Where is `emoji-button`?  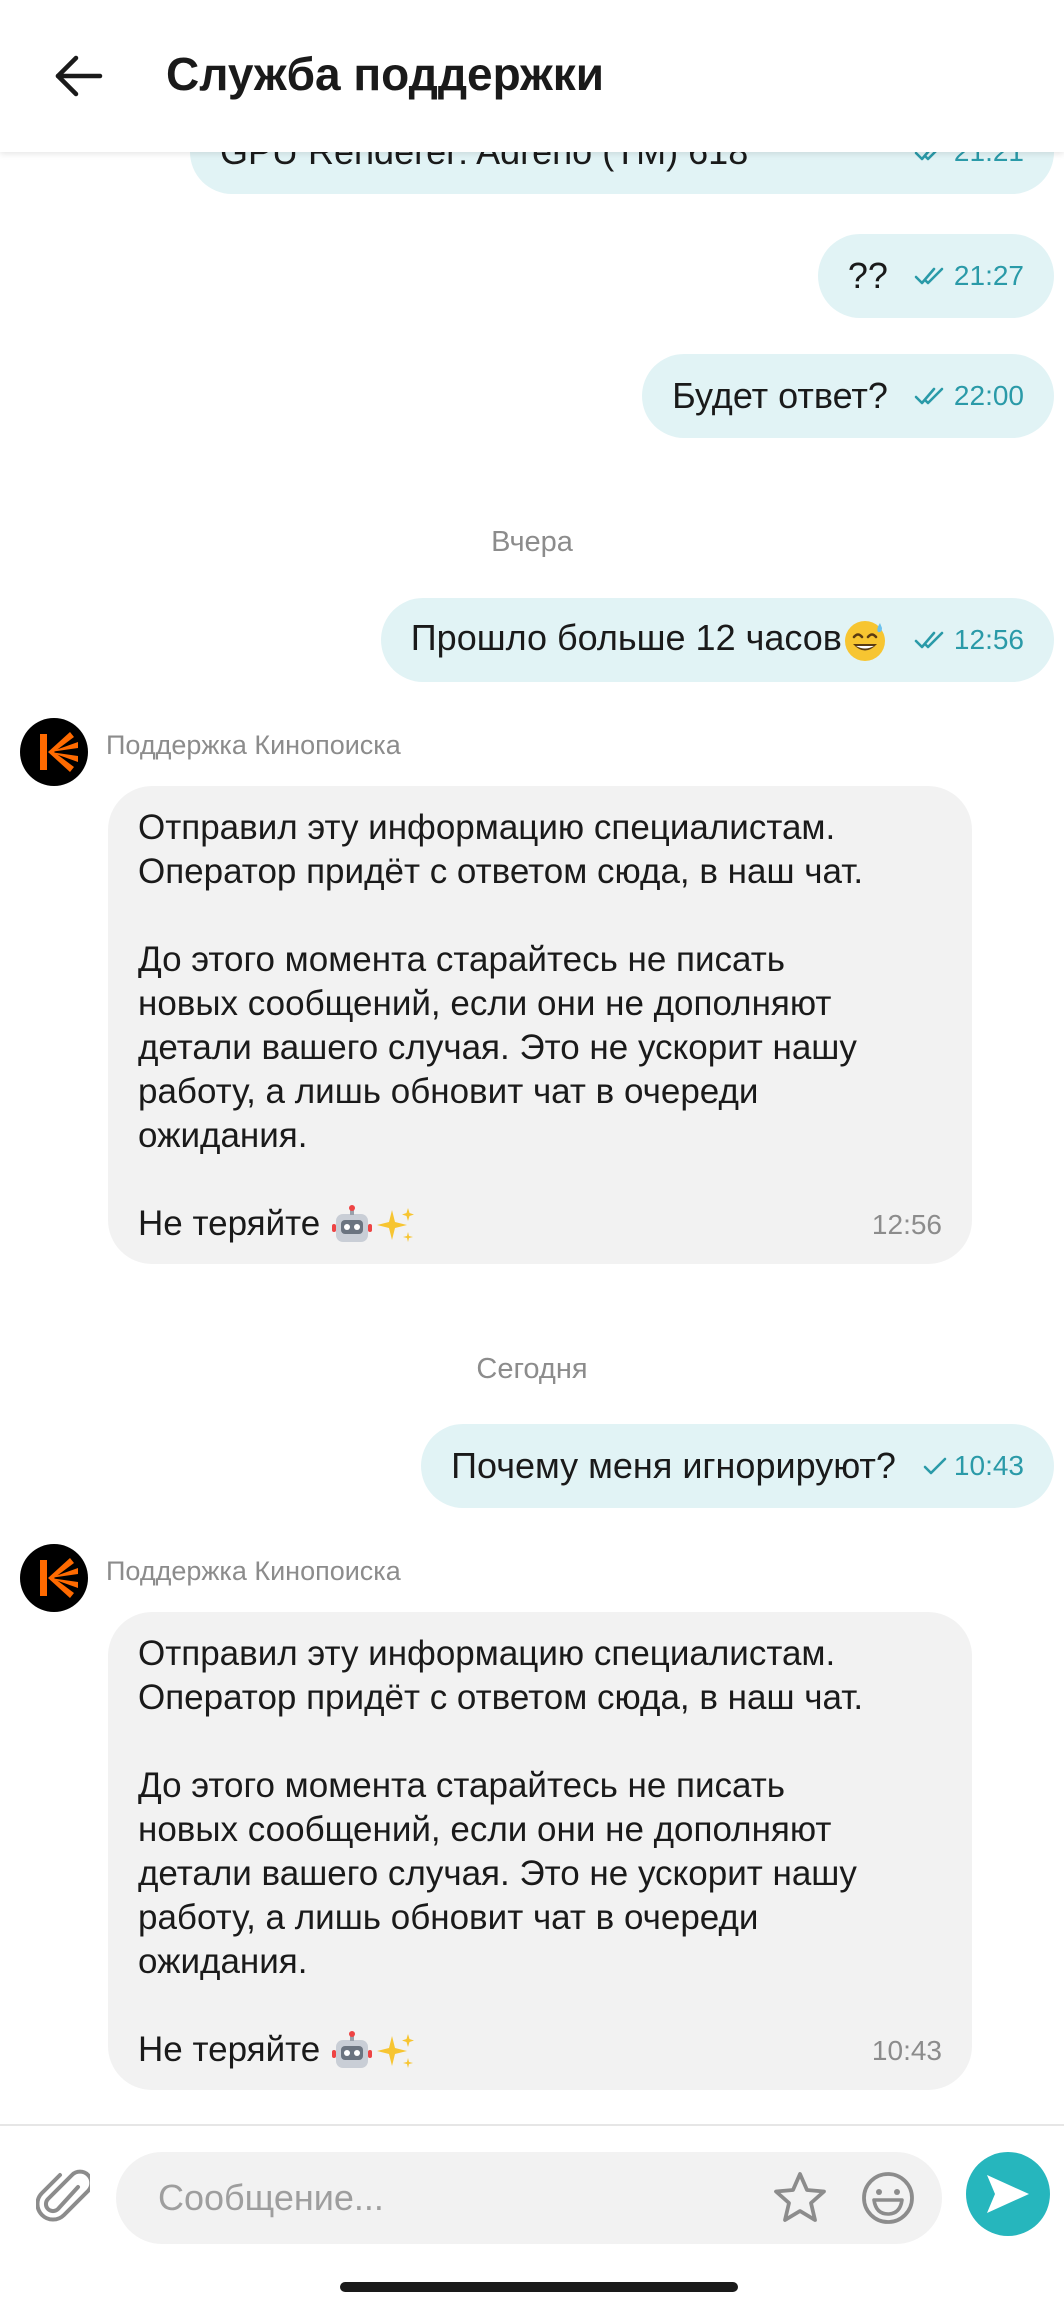 emoji-button is located at coordinates (888, 2198).